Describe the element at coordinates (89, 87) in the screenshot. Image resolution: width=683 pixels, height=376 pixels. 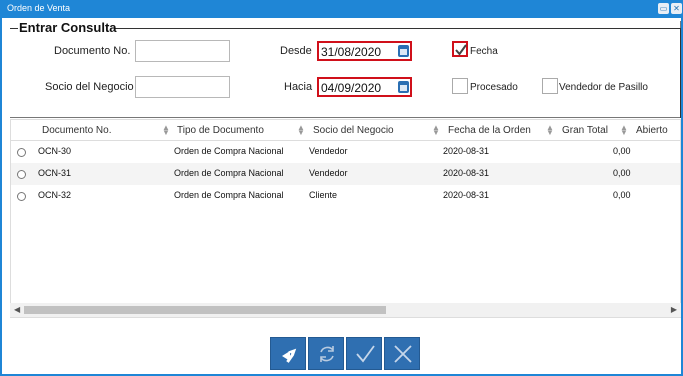
I see `socio-label: Socio del Negocio` at that location.